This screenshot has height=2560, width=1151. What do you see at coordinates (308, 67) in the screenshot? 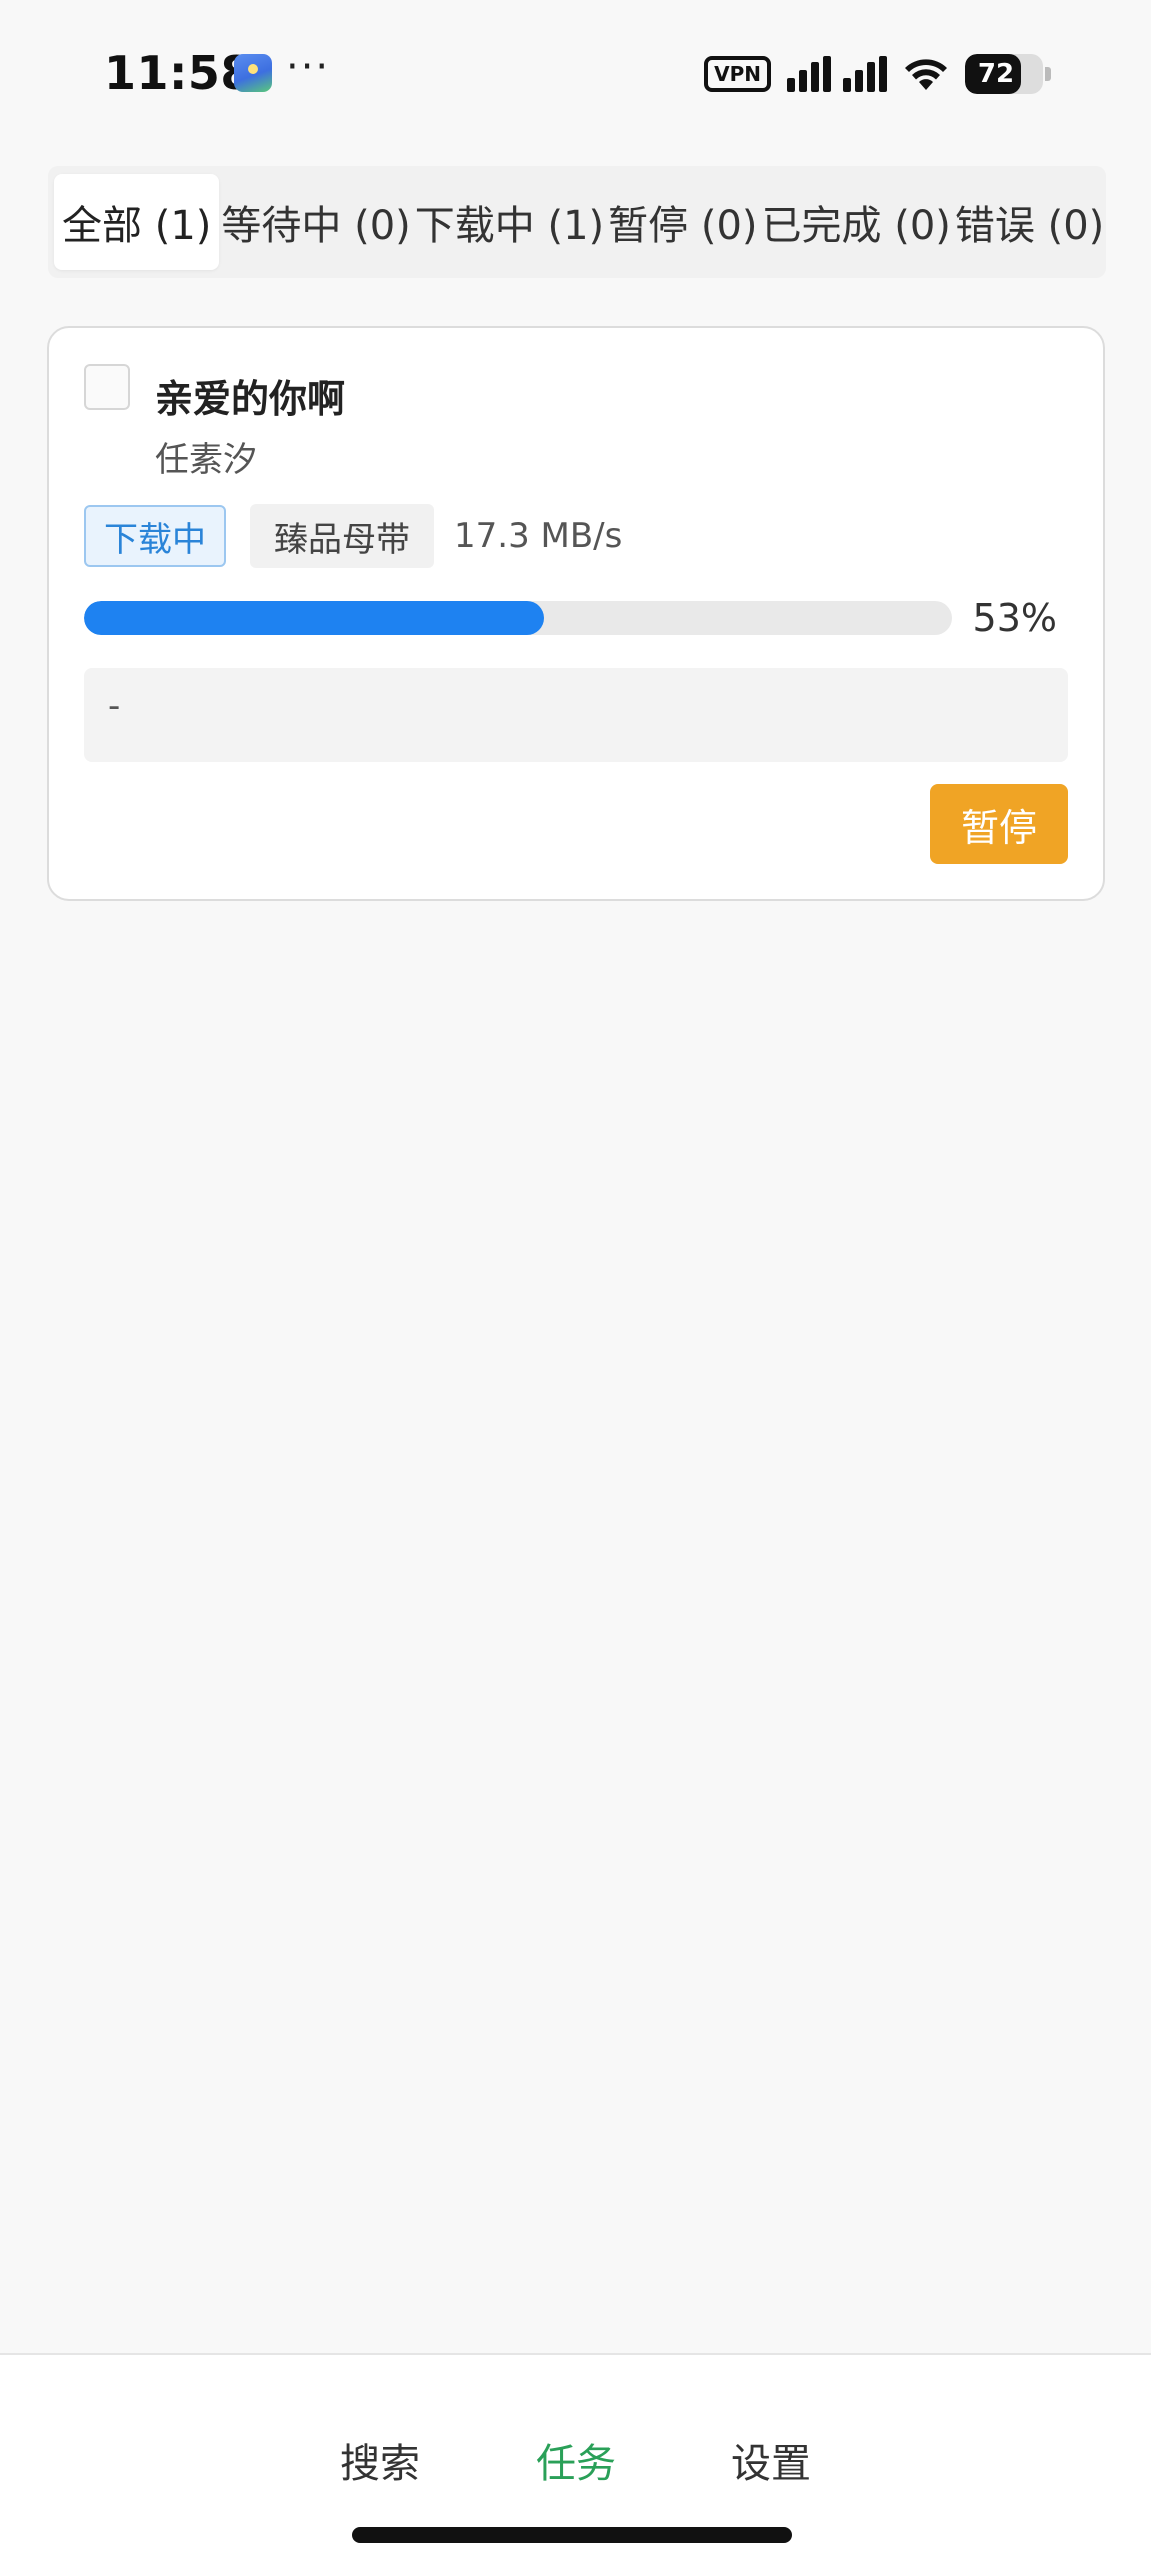
I see `more-notifications-icon: ···` at bounding box center [308, 67].